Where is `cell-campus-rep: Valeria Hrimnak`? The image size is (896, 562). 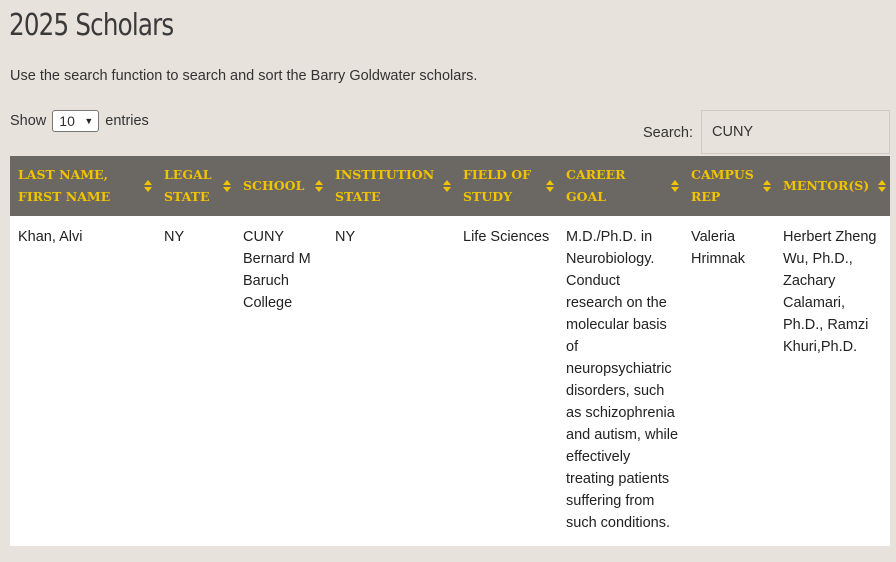 cell-campus-rep: Valeria Hrimnak is located at coordinates (718, 248).